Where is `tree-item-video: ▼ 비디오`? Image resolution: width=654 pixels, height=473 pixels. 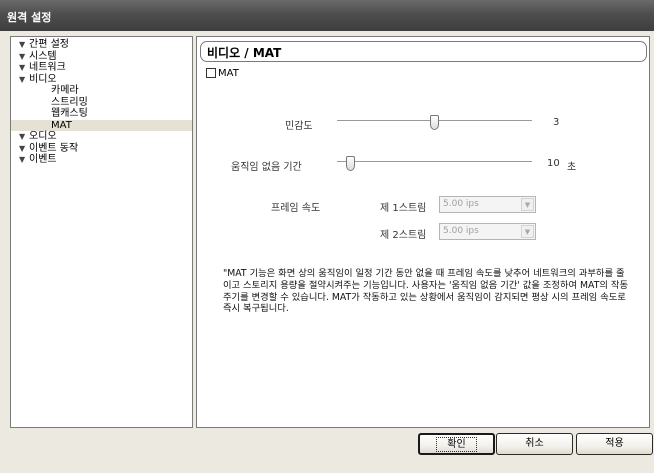
tree-item-video: ▼ 비디오 is located at coordinates (101, 80).